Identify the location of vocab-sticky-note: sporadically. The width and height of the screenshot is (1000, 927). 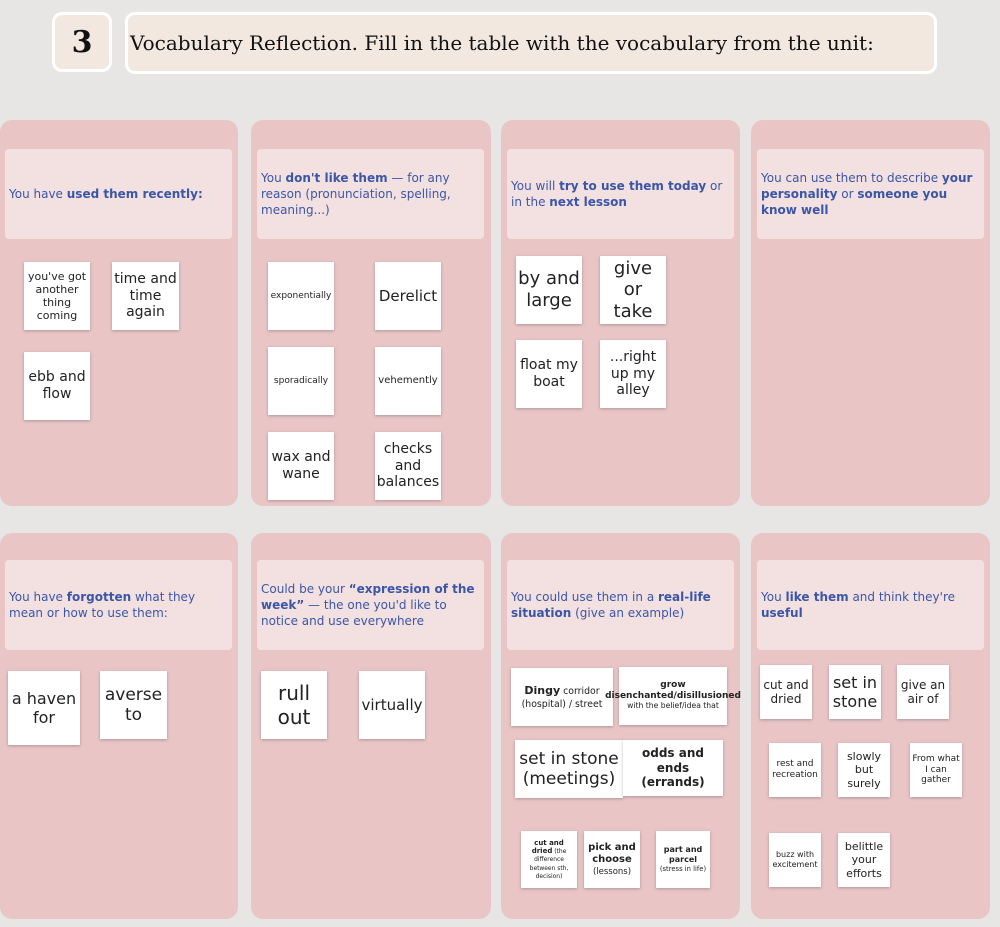
(301, 381).